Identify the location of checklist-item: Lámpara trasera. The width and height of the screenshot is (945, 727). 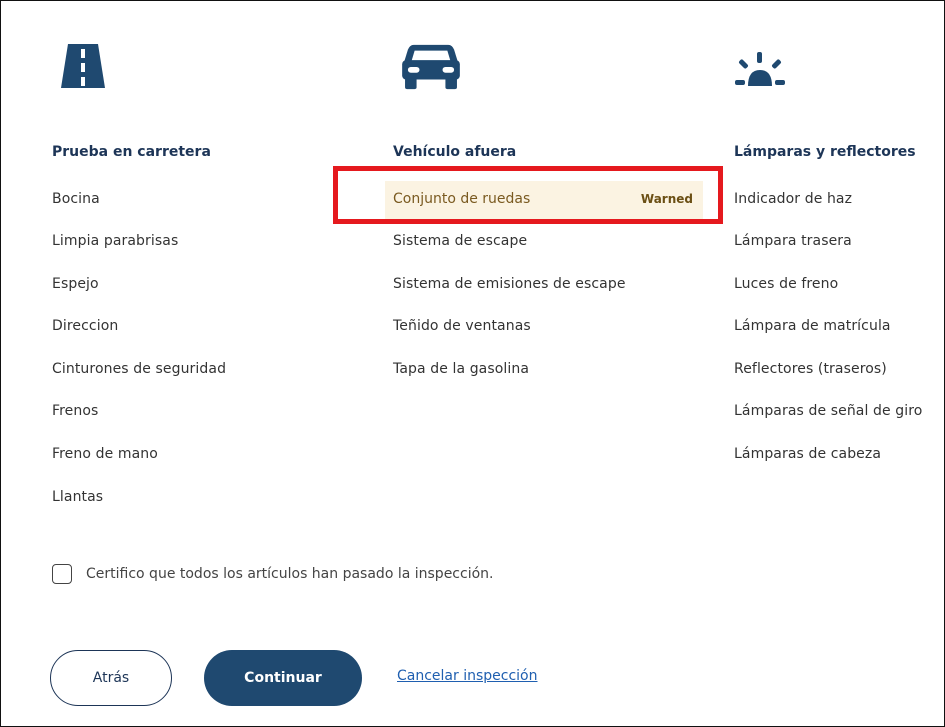
(793, 241).